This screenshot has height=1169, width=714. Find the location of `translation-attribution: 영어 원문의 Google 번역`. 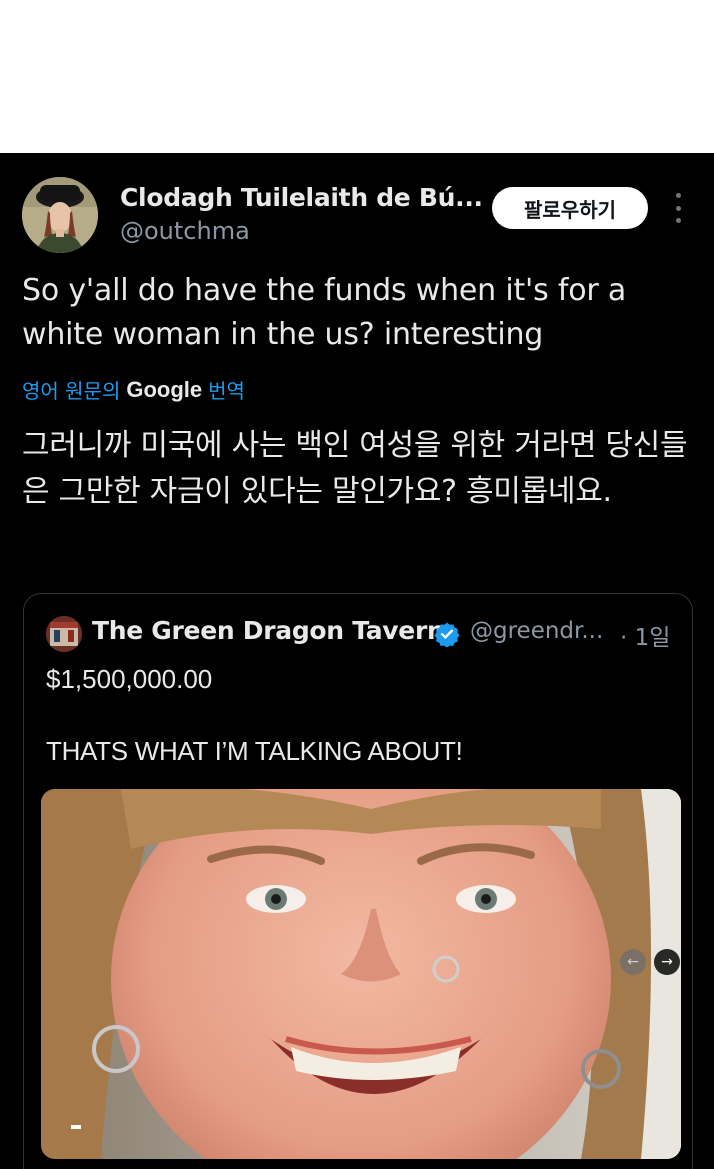

translation-attribution: 영어 원문의 Google 번역 is located at coordinates (133, 389).